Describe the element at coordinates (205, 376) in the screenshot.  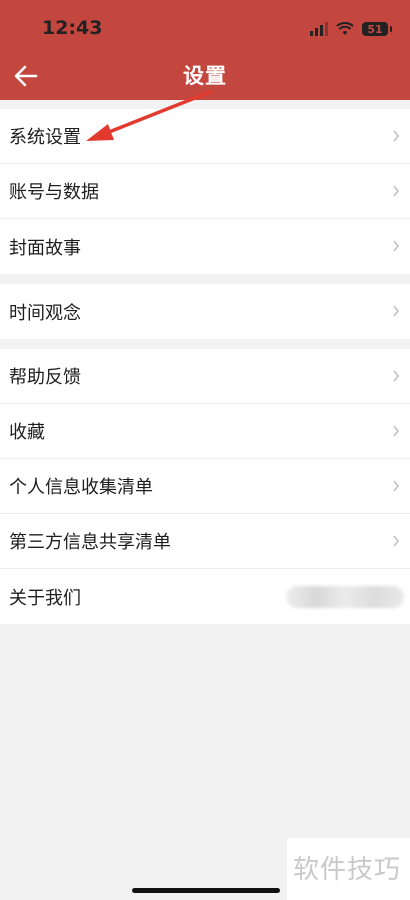
I see `row-help-feedback: 帮助反馈` at that location.